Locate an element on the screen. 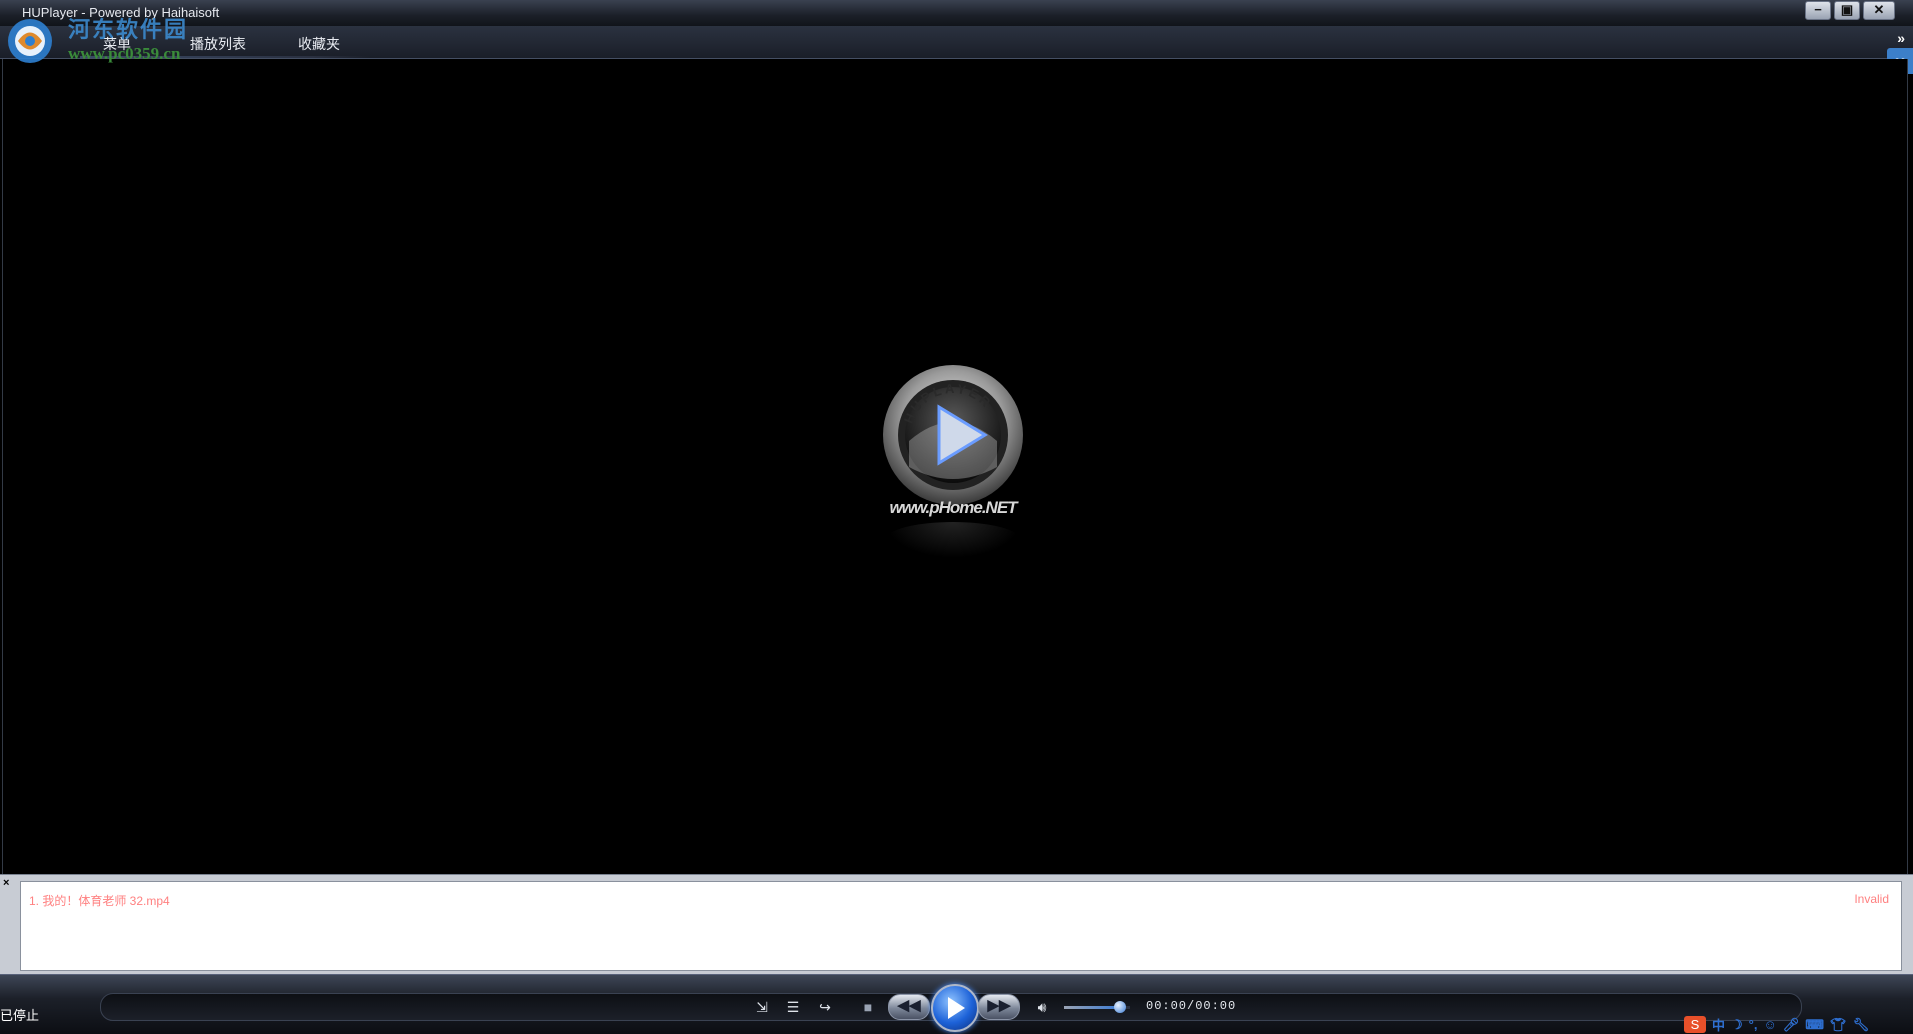  playlist-panel: × 1. 我的！体育老师 32.mp4 Invalid is located at coordinates (956, 924).